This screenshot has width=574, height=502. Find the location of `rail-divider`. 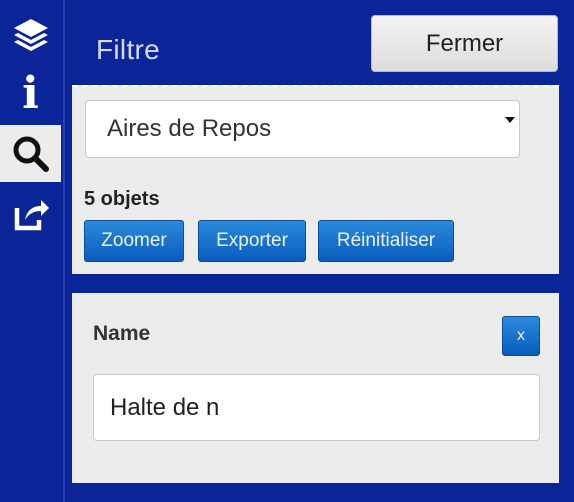

rail-divider is located at coordinates (64, 251).